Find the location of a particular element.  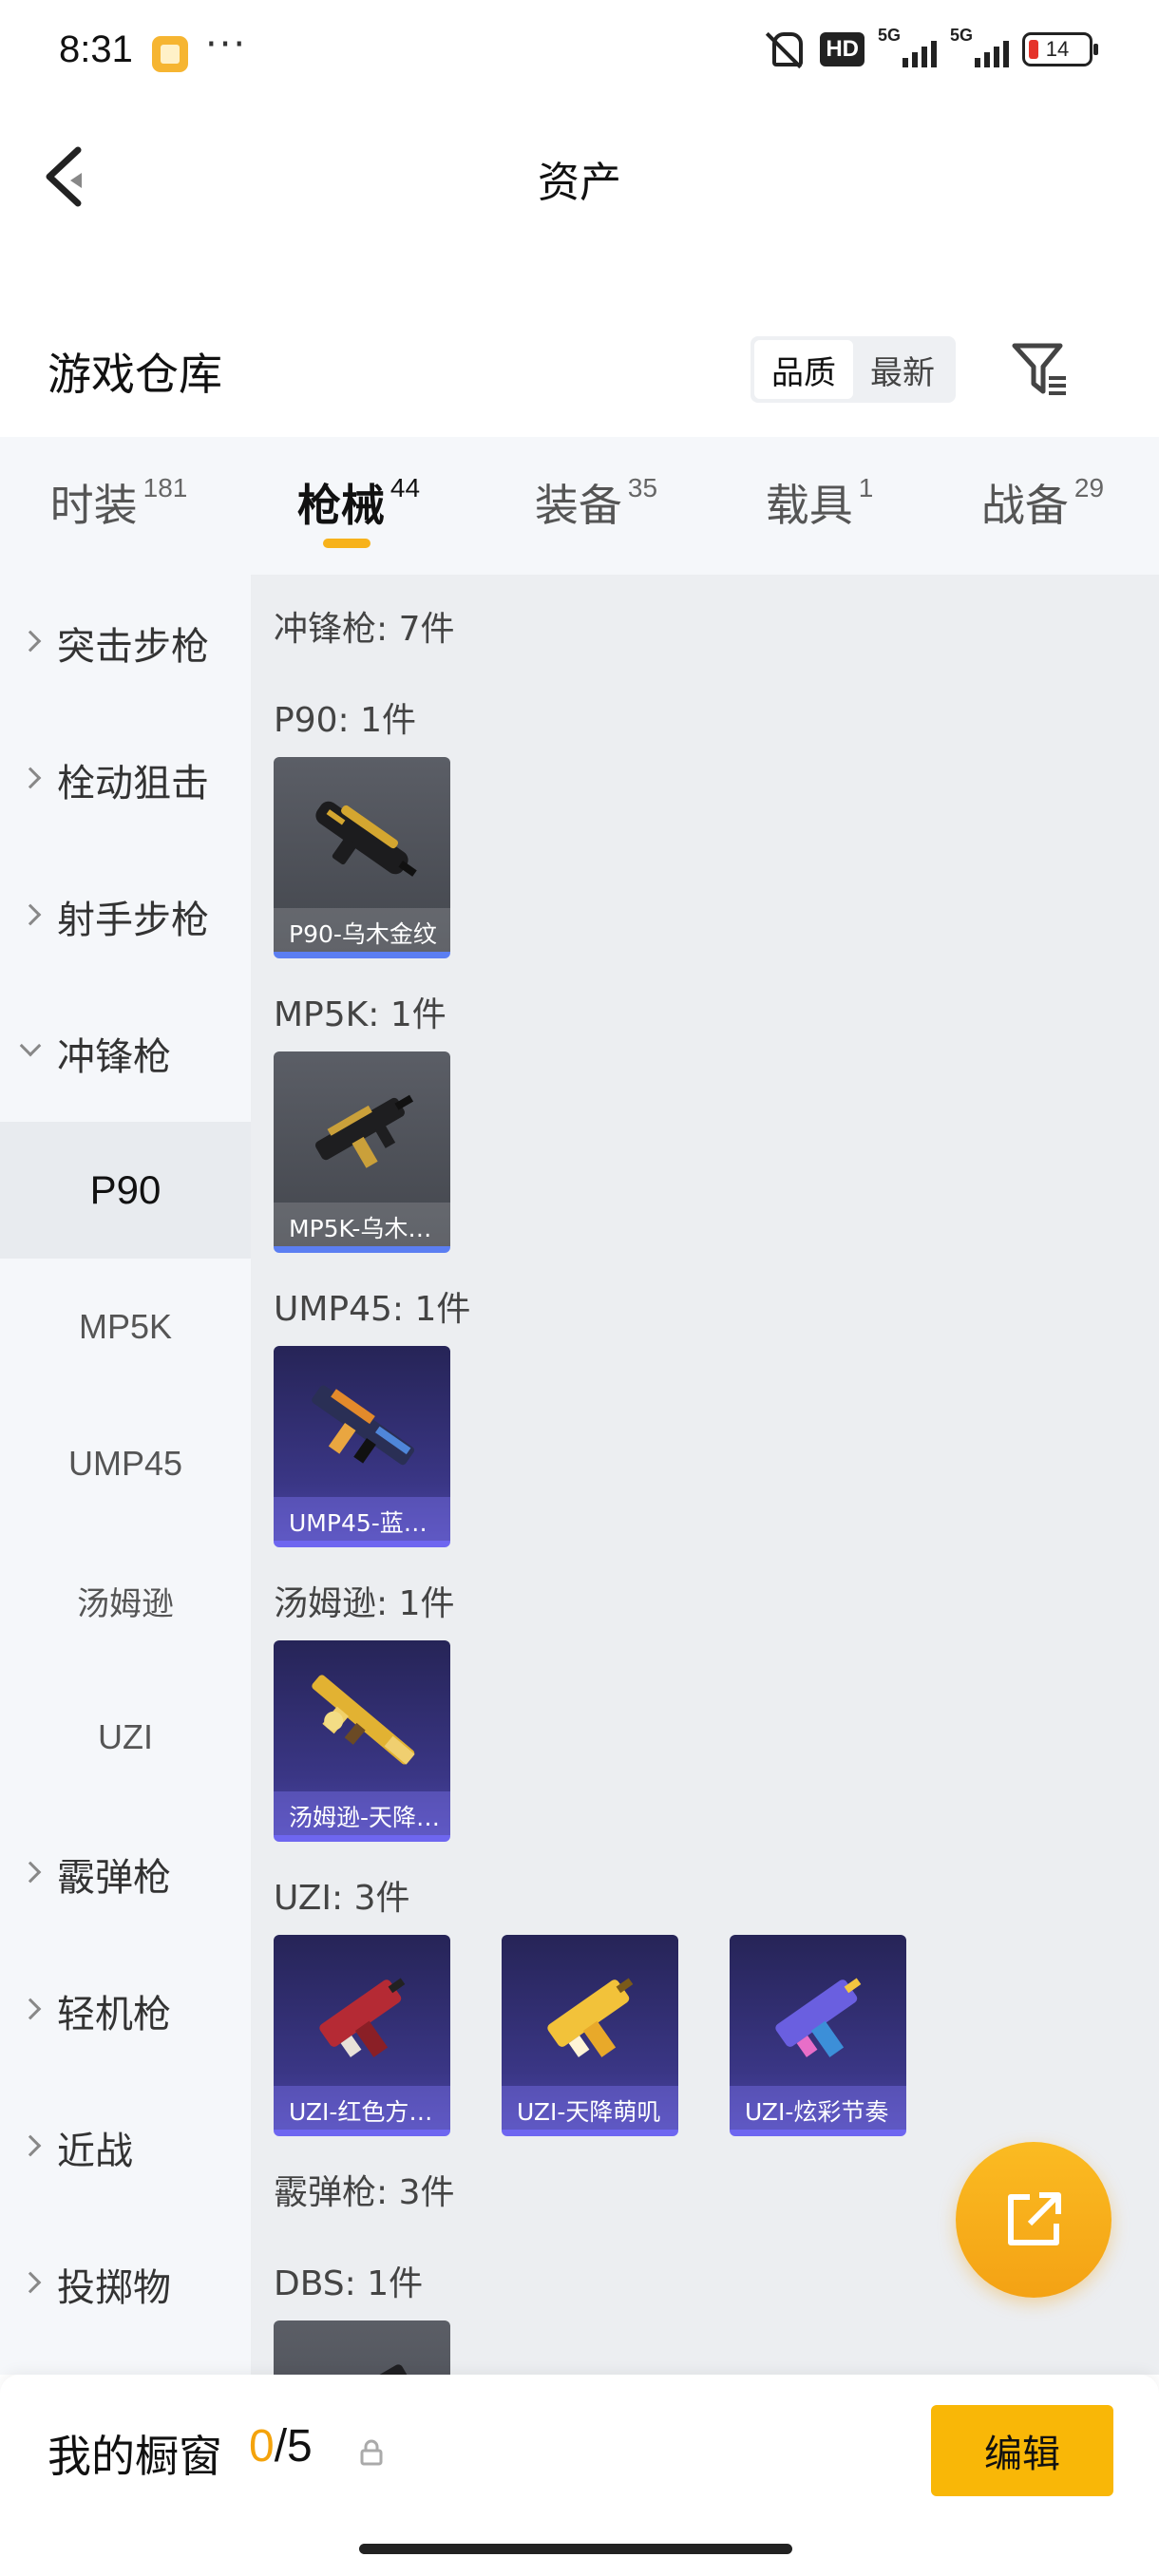

dbs-weapon-image is located at coordinates (360, 2369).